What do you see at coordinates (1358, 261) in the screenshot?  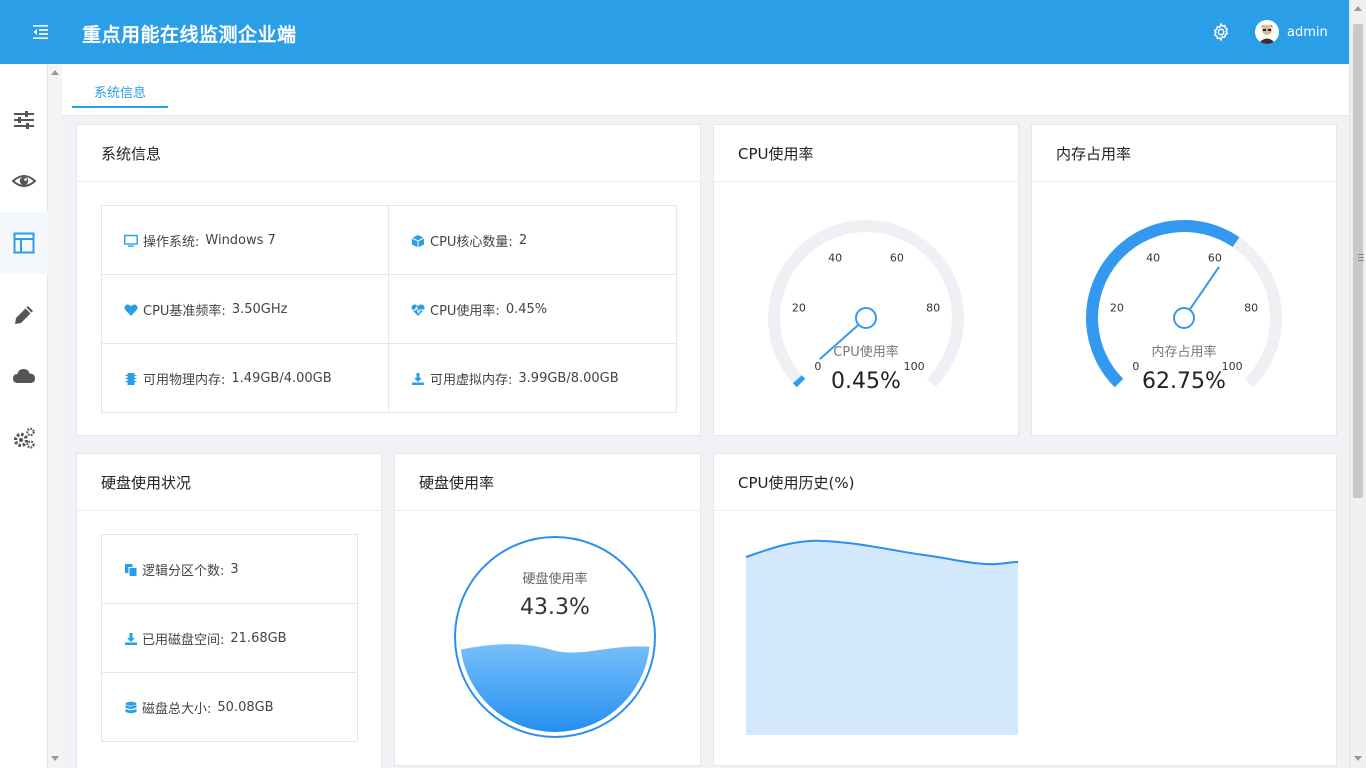 I see `page-scroll-thumb` at bounding box center [1358, 261].